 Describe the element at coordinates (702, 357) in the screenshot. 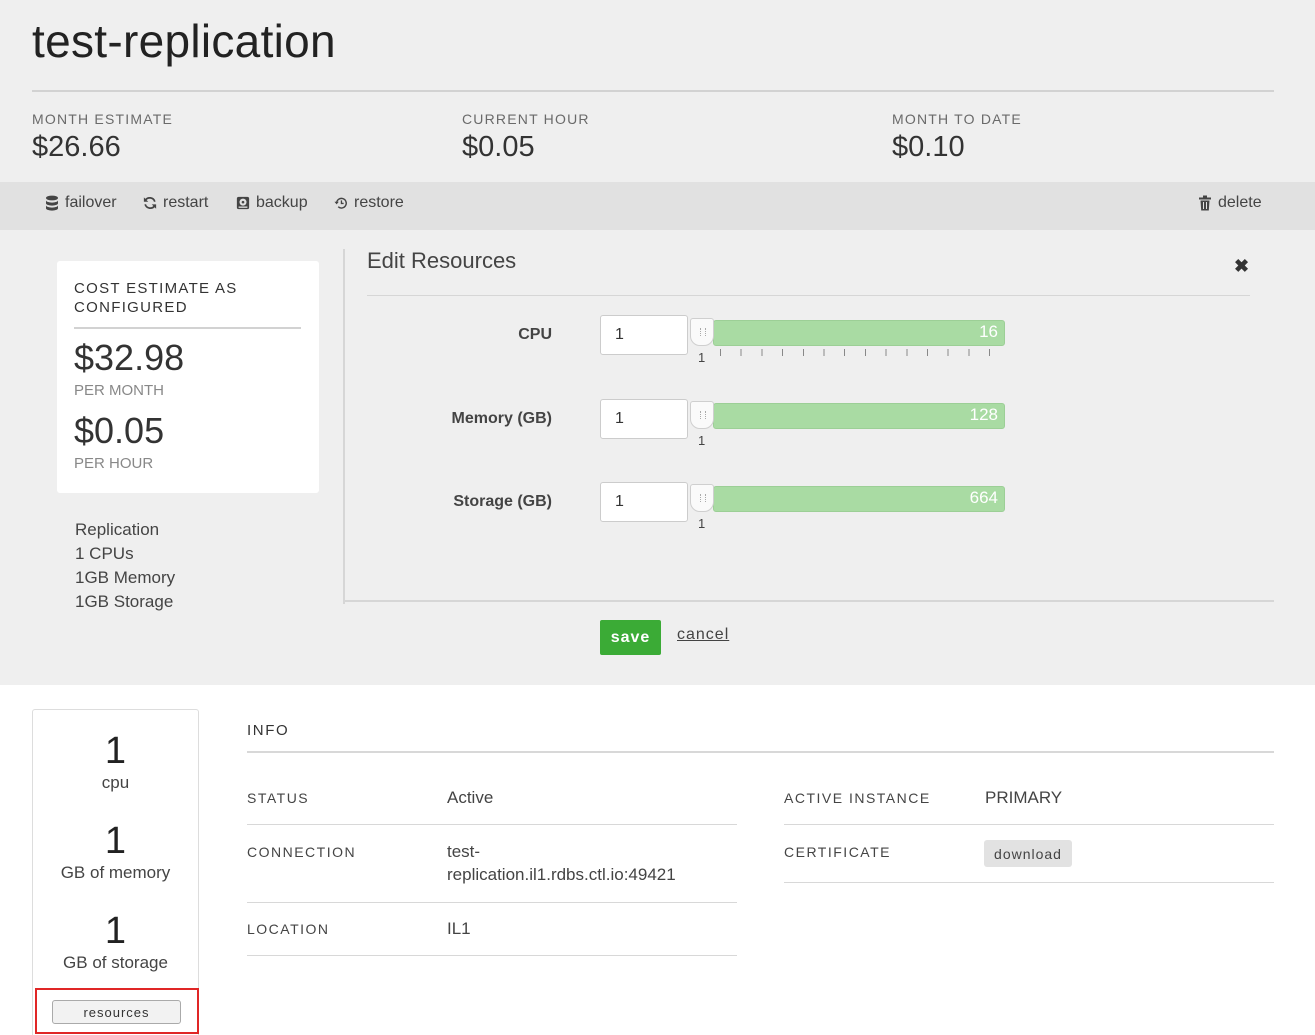

I see `cpu-slider-min: 1` at that location.